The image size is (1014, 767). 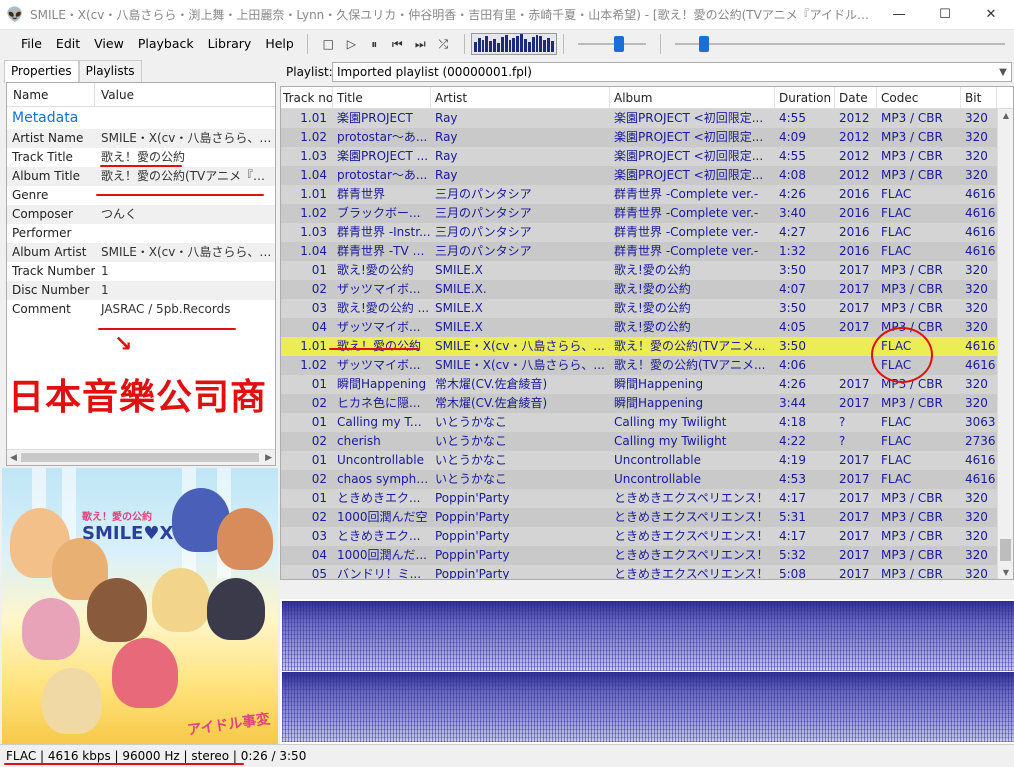 I want to click on next-icon: ⏭, so click(x=420, y=44).